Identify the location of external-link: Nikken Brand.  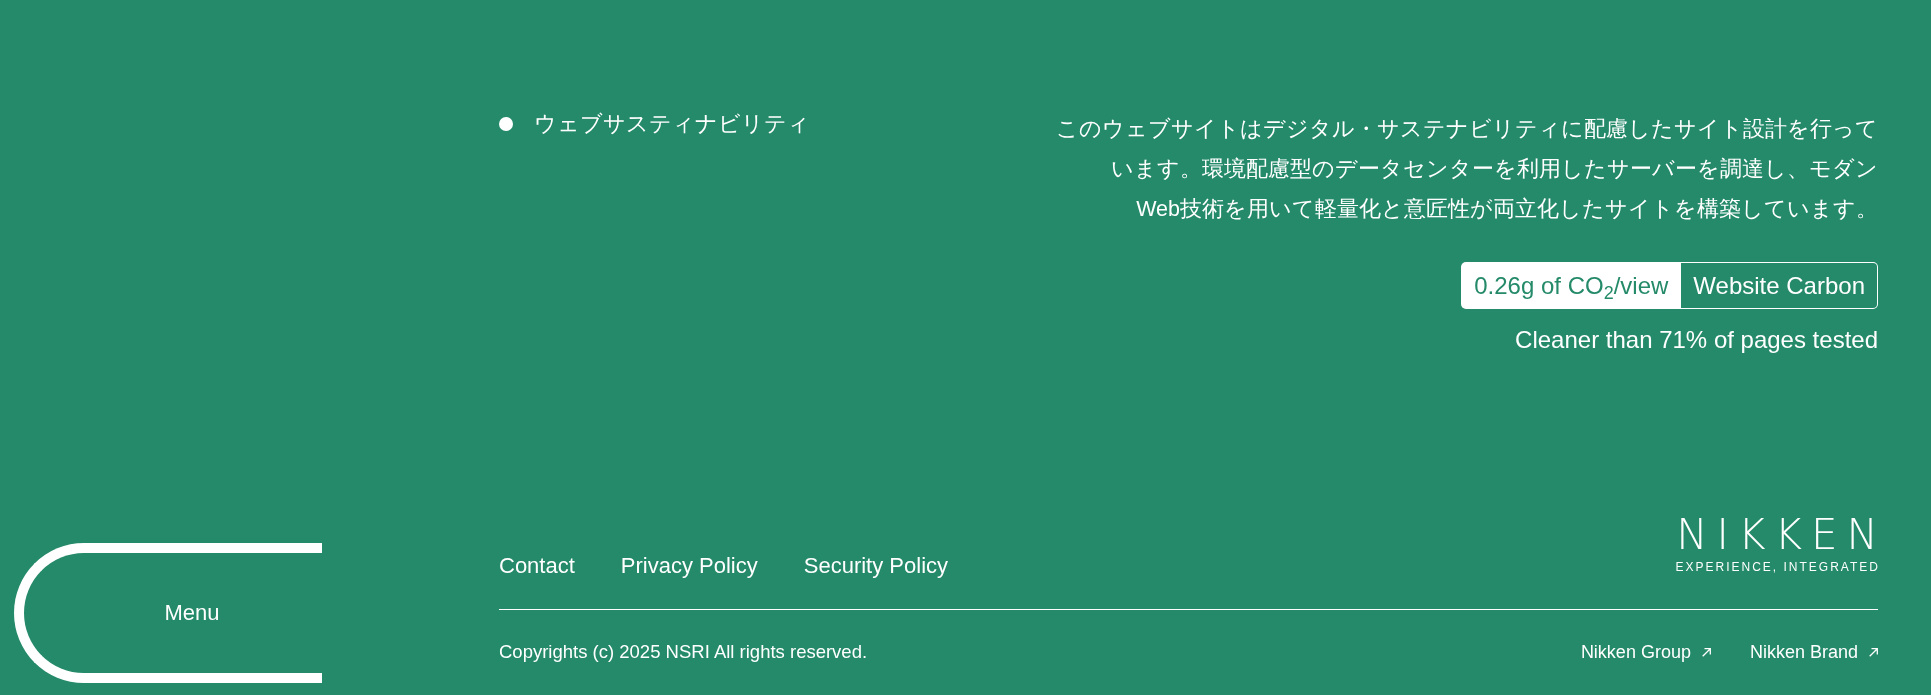
(1813, 652).